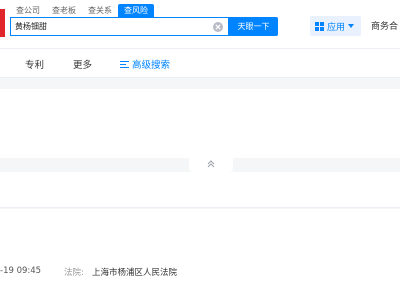 This screenshot has height=300, width=400. I want to click on apps-grid-icon, so click(319, 26).